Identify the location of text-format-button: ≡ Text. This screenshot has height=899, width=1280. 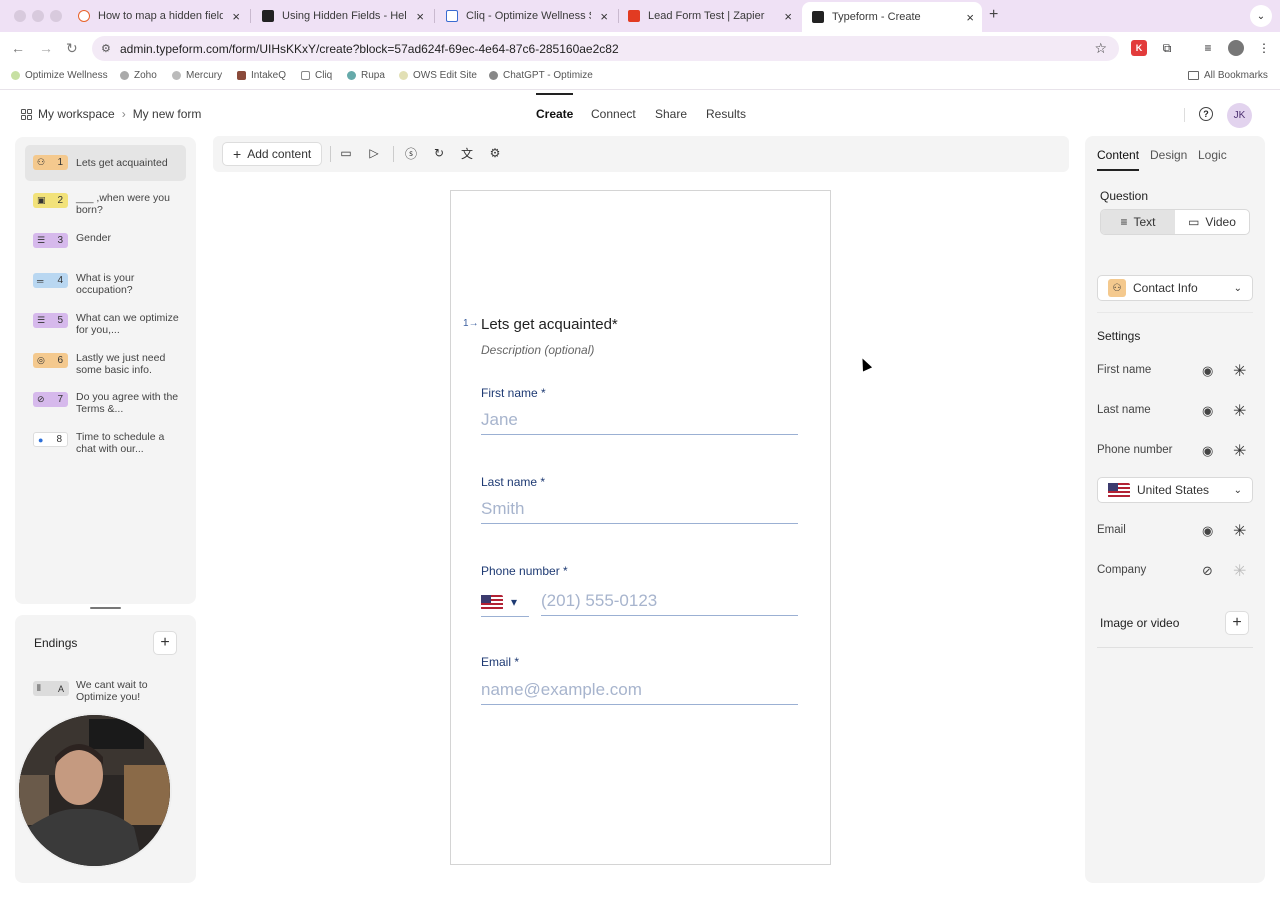
(1138, 222).